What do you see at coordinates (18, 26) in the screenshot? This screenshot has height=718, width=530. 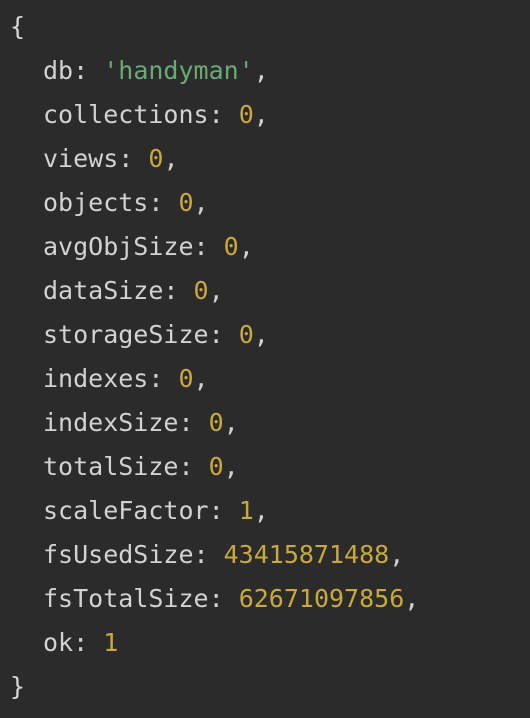 I see `open-brace: {` at bounding box center [18, 26].